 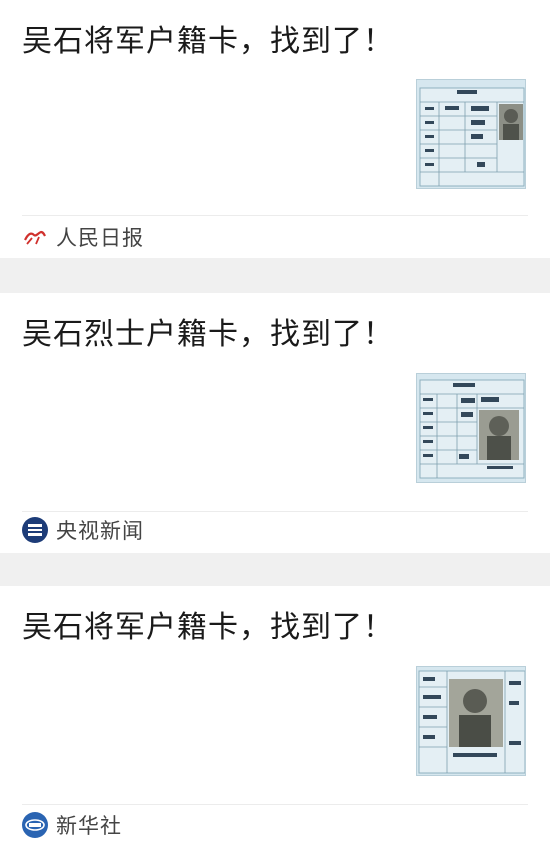 What do you see at coordinates (35, 237) in the screenshot?
I see `renmin-ribao-logo-icon` at bounding box center [35, 237].